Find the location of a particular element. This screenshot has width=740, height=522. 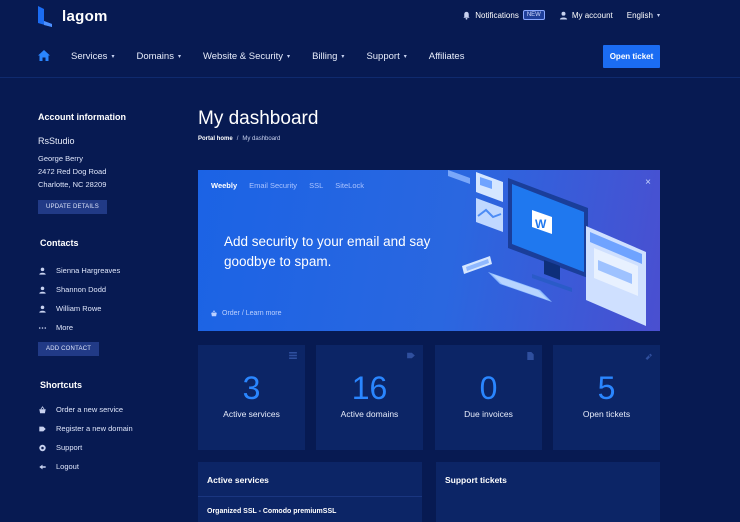

list-icon is located at coordinates (293, 355).